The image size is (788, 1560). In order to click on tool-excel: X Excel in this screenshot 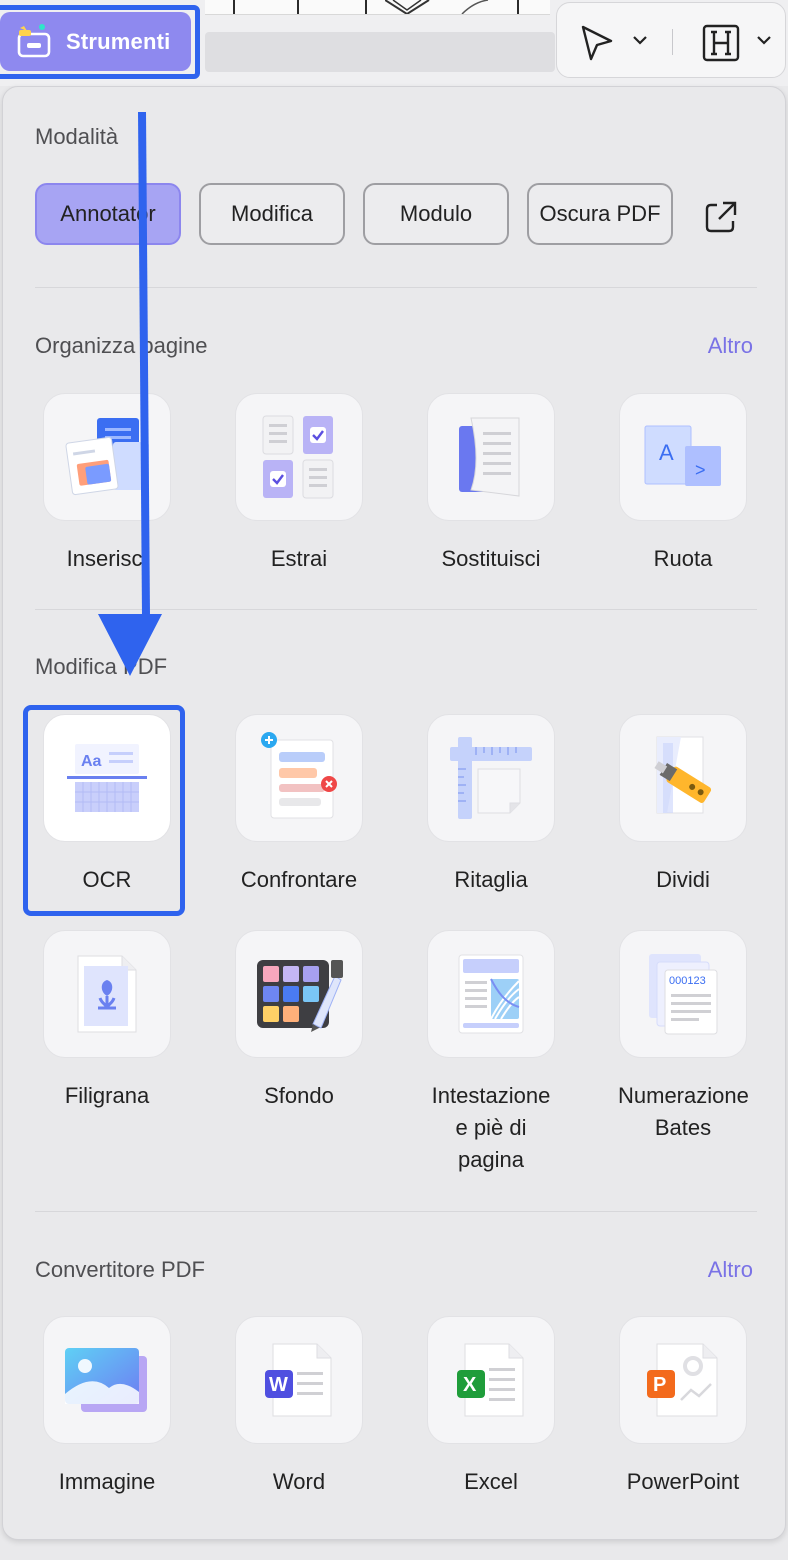, I will do `click(491, 1407)`.